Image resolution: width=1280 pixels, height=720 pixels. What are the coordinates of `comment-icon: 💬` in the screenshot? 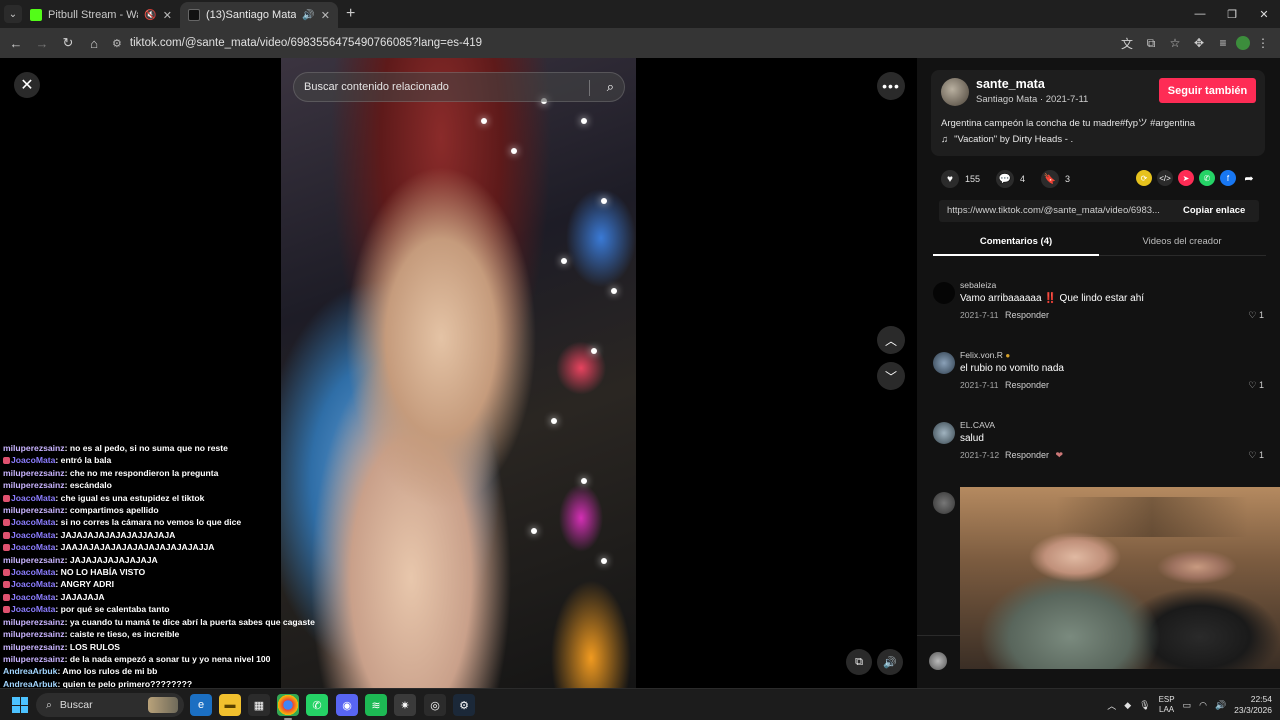 It's located at (1005, 179).